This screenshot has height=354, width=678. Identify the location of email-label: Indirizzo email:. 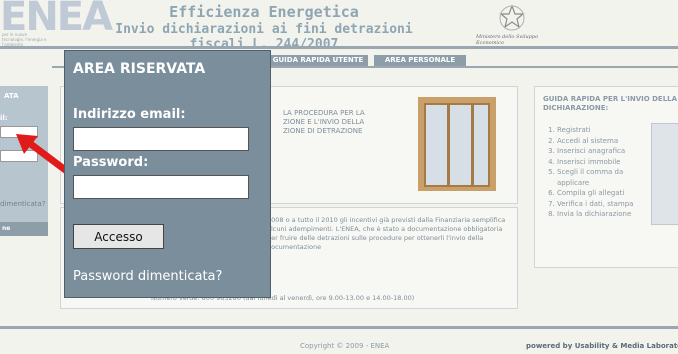
(129, 114).